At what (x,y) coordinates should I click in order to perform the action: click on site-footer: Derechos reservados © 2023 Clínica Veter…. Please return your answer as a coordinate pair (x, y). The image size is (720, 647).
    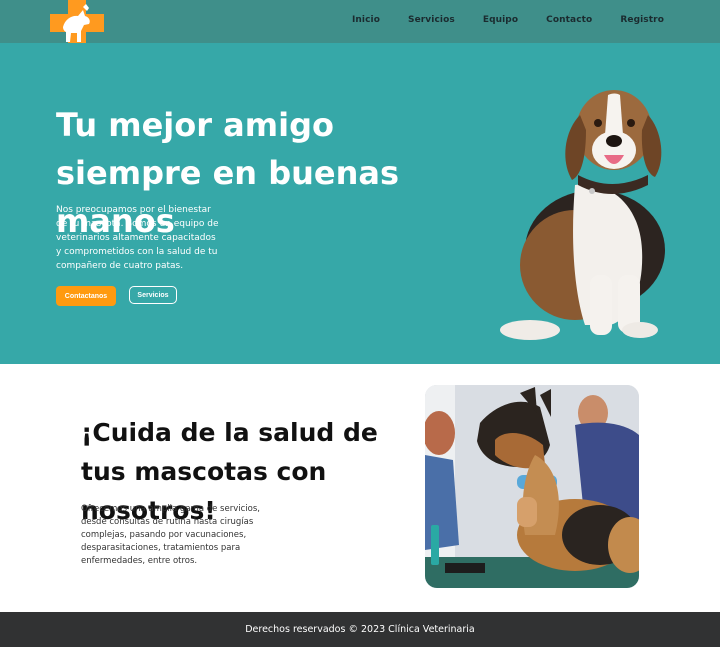
    Looking at the image, I should click on (360, 629).